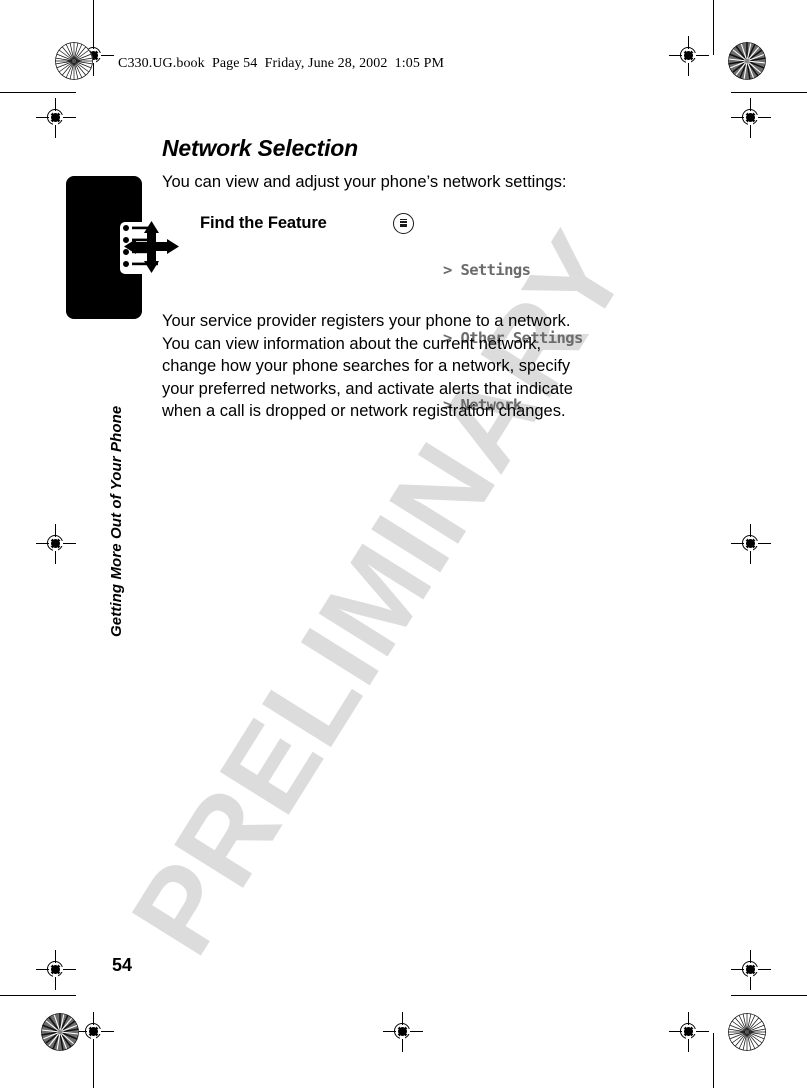  I want to click on menu-path-item: > Settings, so click(487, 270).